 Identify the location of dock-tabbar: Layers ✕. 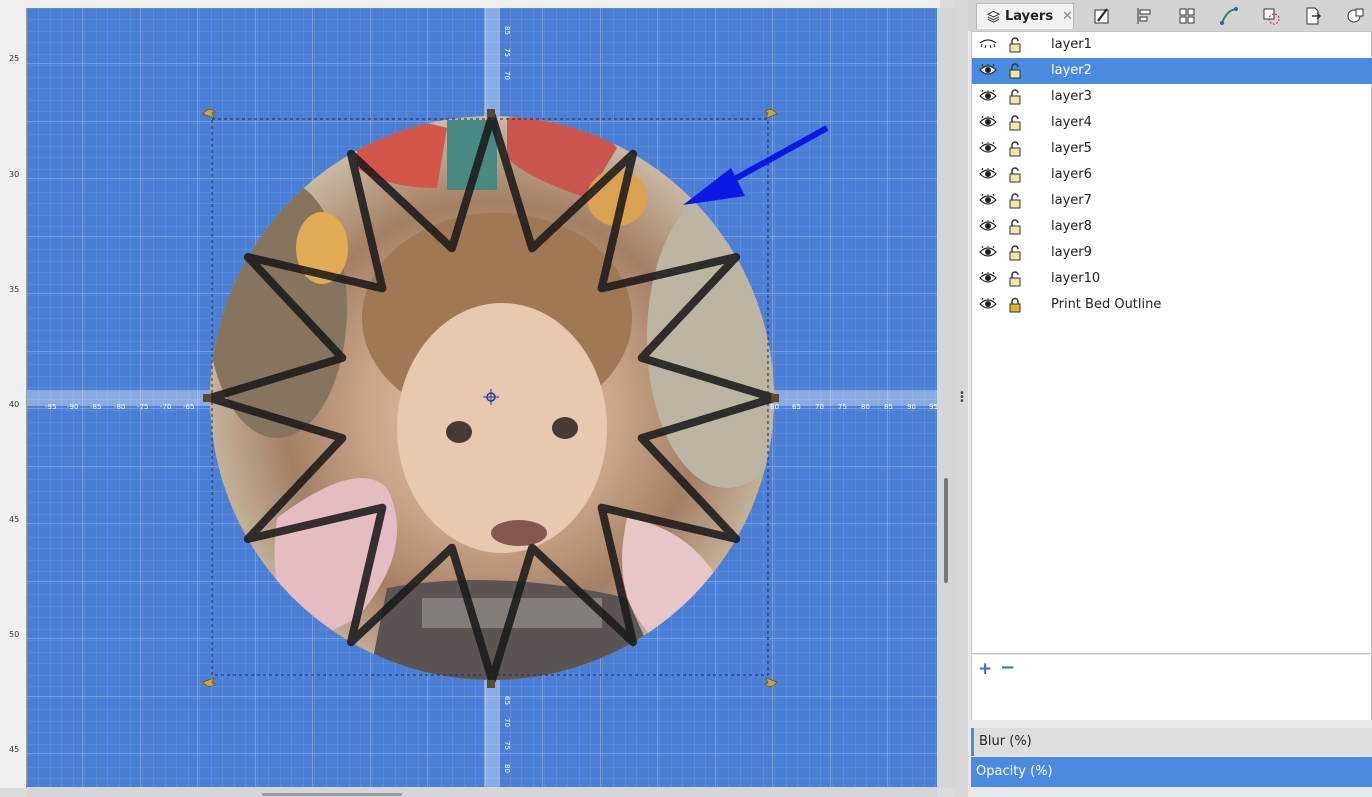
(1170, 15).